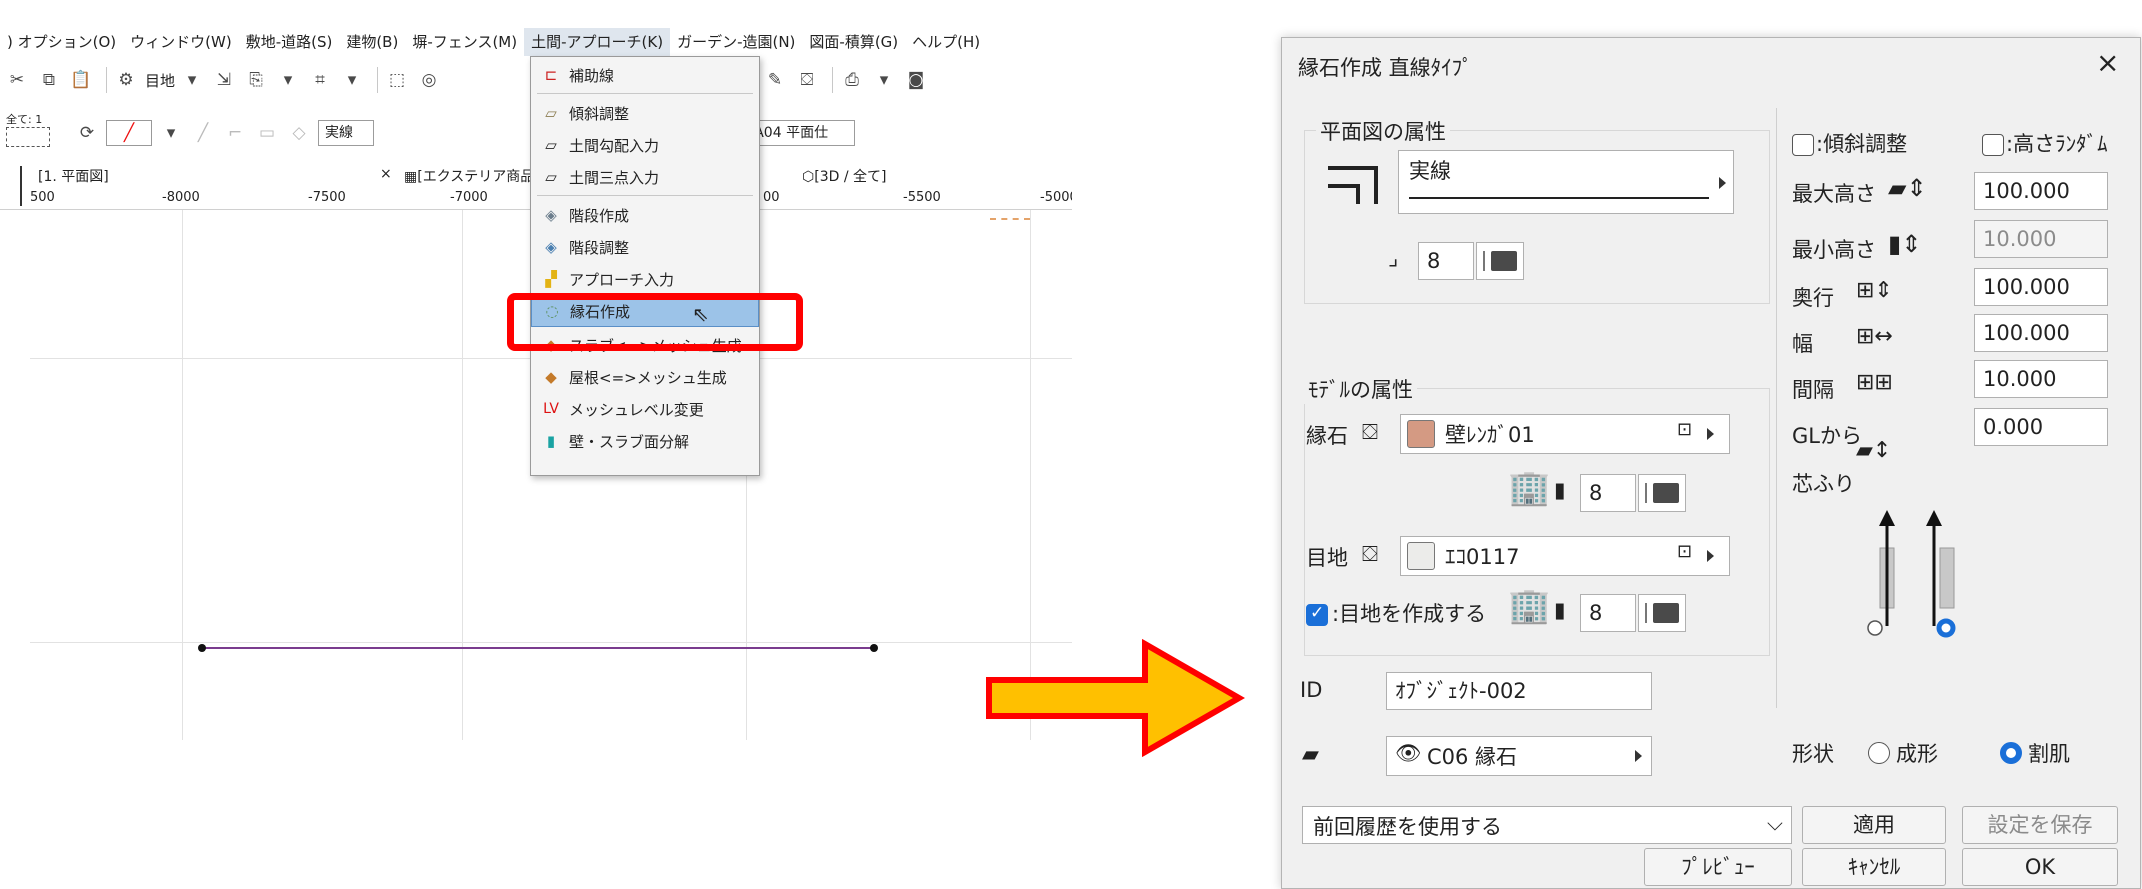 This screenshot has width=2142, height=889. Describe the element at coordinates (736, 42) in the screenshot. I see `menu-garden: ガーデン-造園(N)` at that location.